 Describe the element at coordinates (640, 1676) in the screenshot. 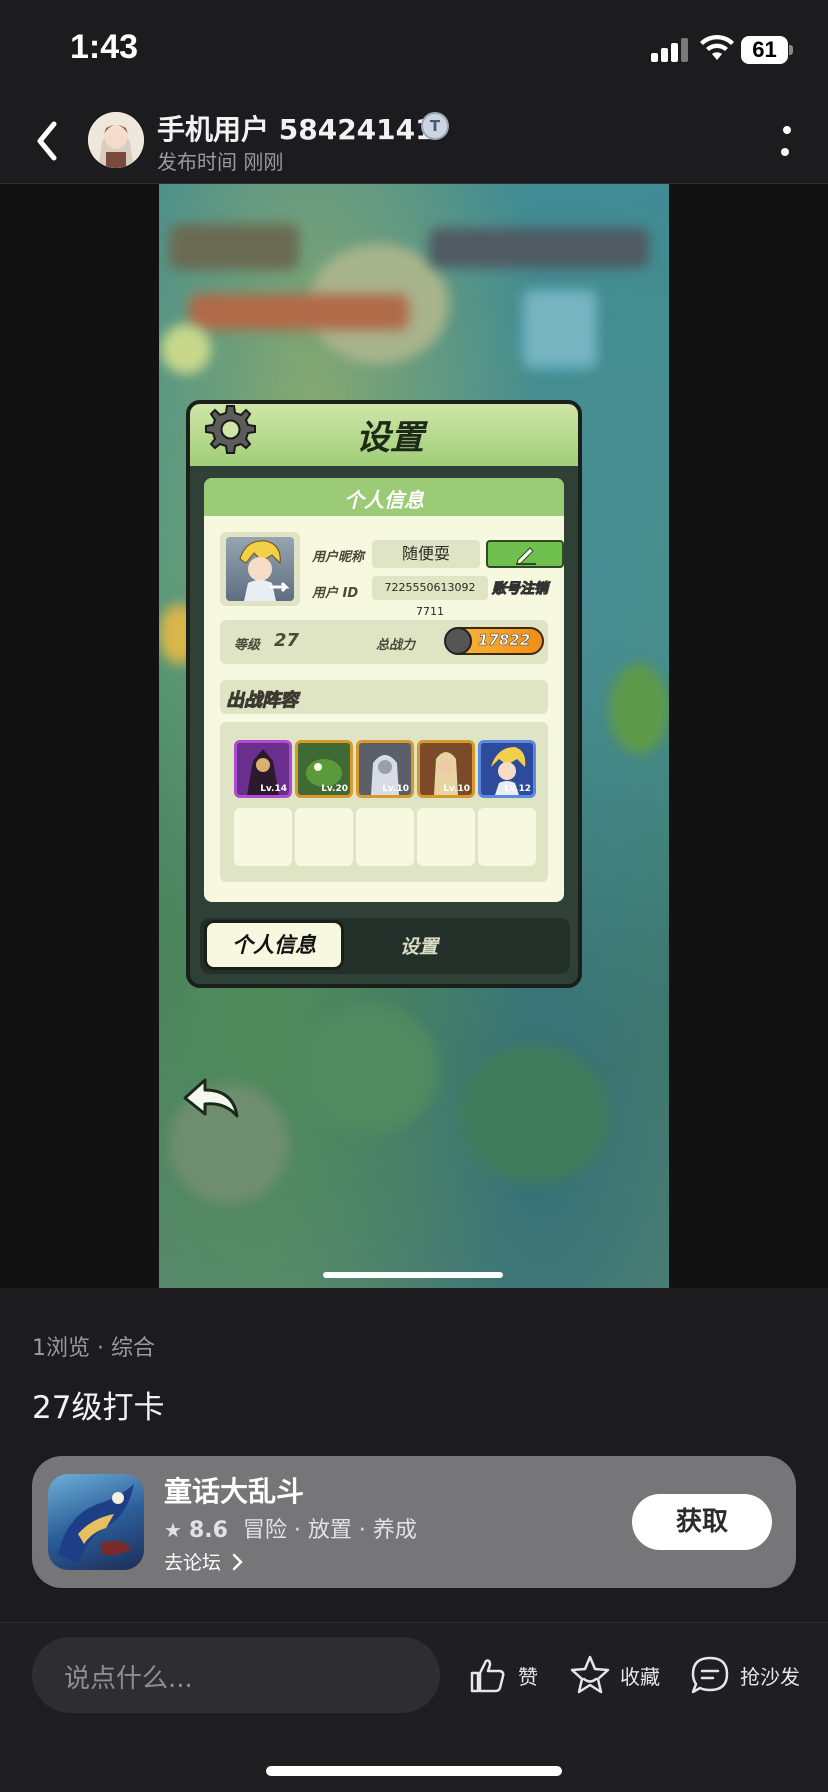

I see `collect-label: 收藏` at that location.